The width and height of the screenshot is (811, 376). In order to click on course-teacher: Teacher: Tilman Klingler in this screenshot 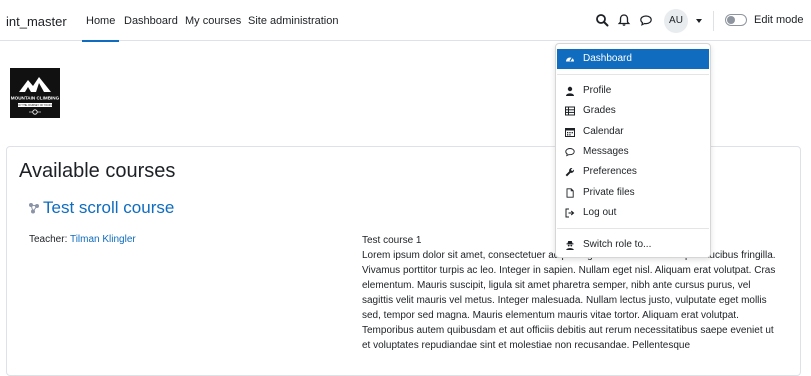, I will do `click(82, 239)`.